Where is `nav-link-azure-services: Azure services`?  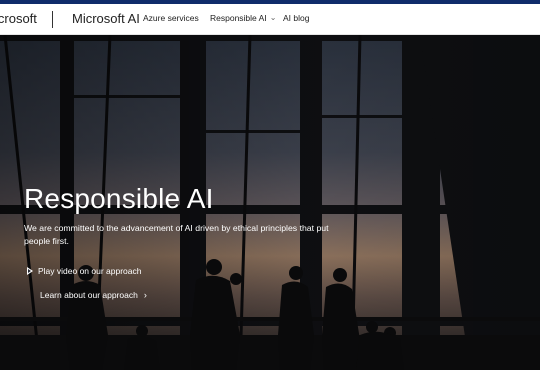 nav-link-azure-services: Azure services is located at coordinates (171, 19).